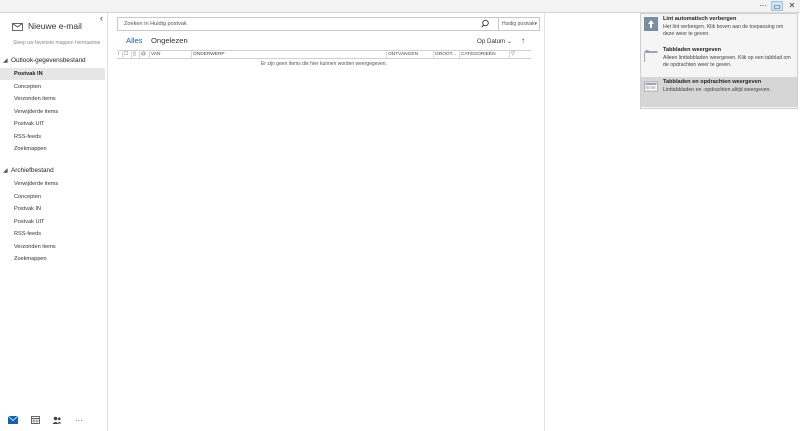 The image size is (800, 431). What do you see at coordinates (52, 124) in the screenshot?
I see `folder-outbox: Postvak UIT` at bounding box center [52, 124].